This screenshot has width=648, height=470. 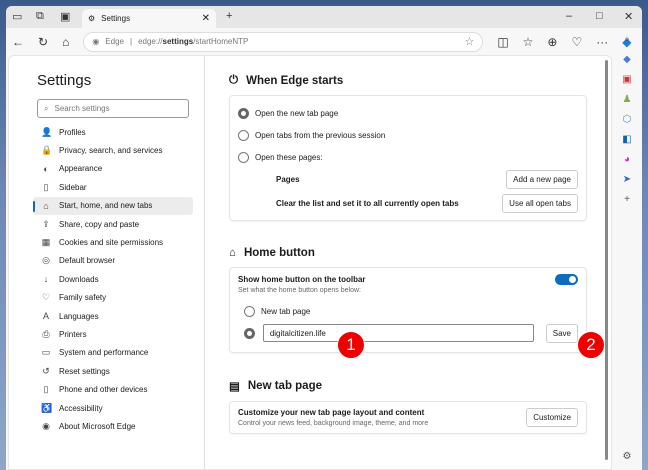 I want to click on sidebar-item-start-home-and-new-tabs: ⌂ Start, home, and new tabs, so click(x=113, y=205).